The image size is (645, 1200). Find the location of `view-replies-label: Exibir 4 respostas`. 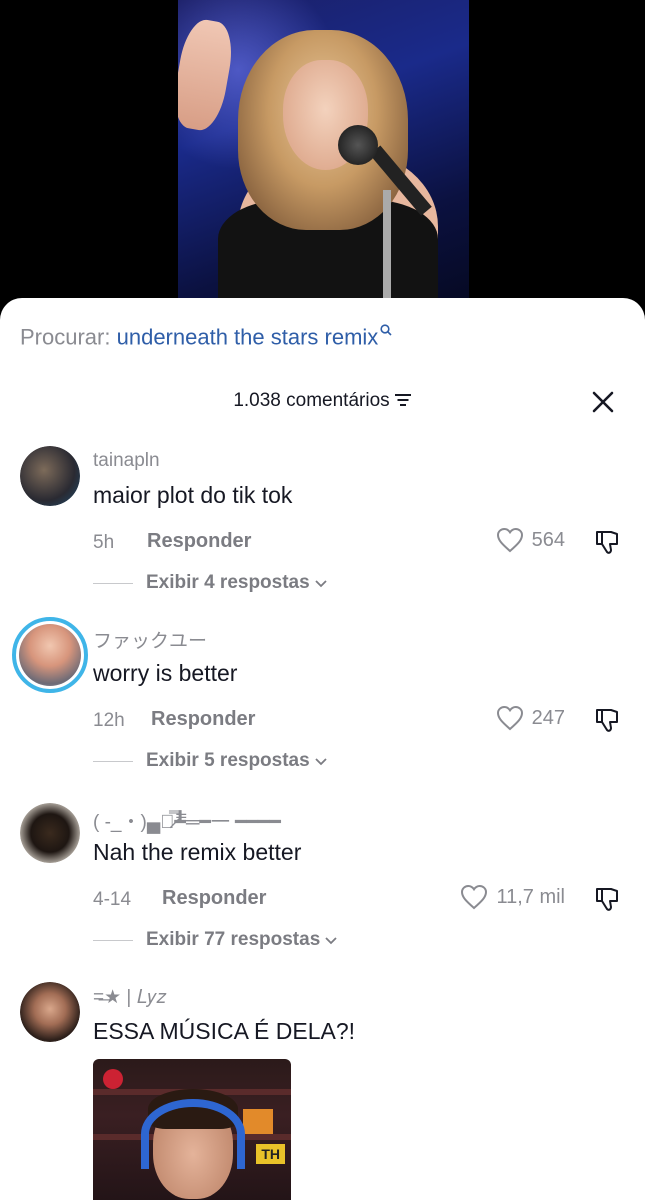

view-replies-label: Exibir 4 respostas is located at coordinates (228, 582).